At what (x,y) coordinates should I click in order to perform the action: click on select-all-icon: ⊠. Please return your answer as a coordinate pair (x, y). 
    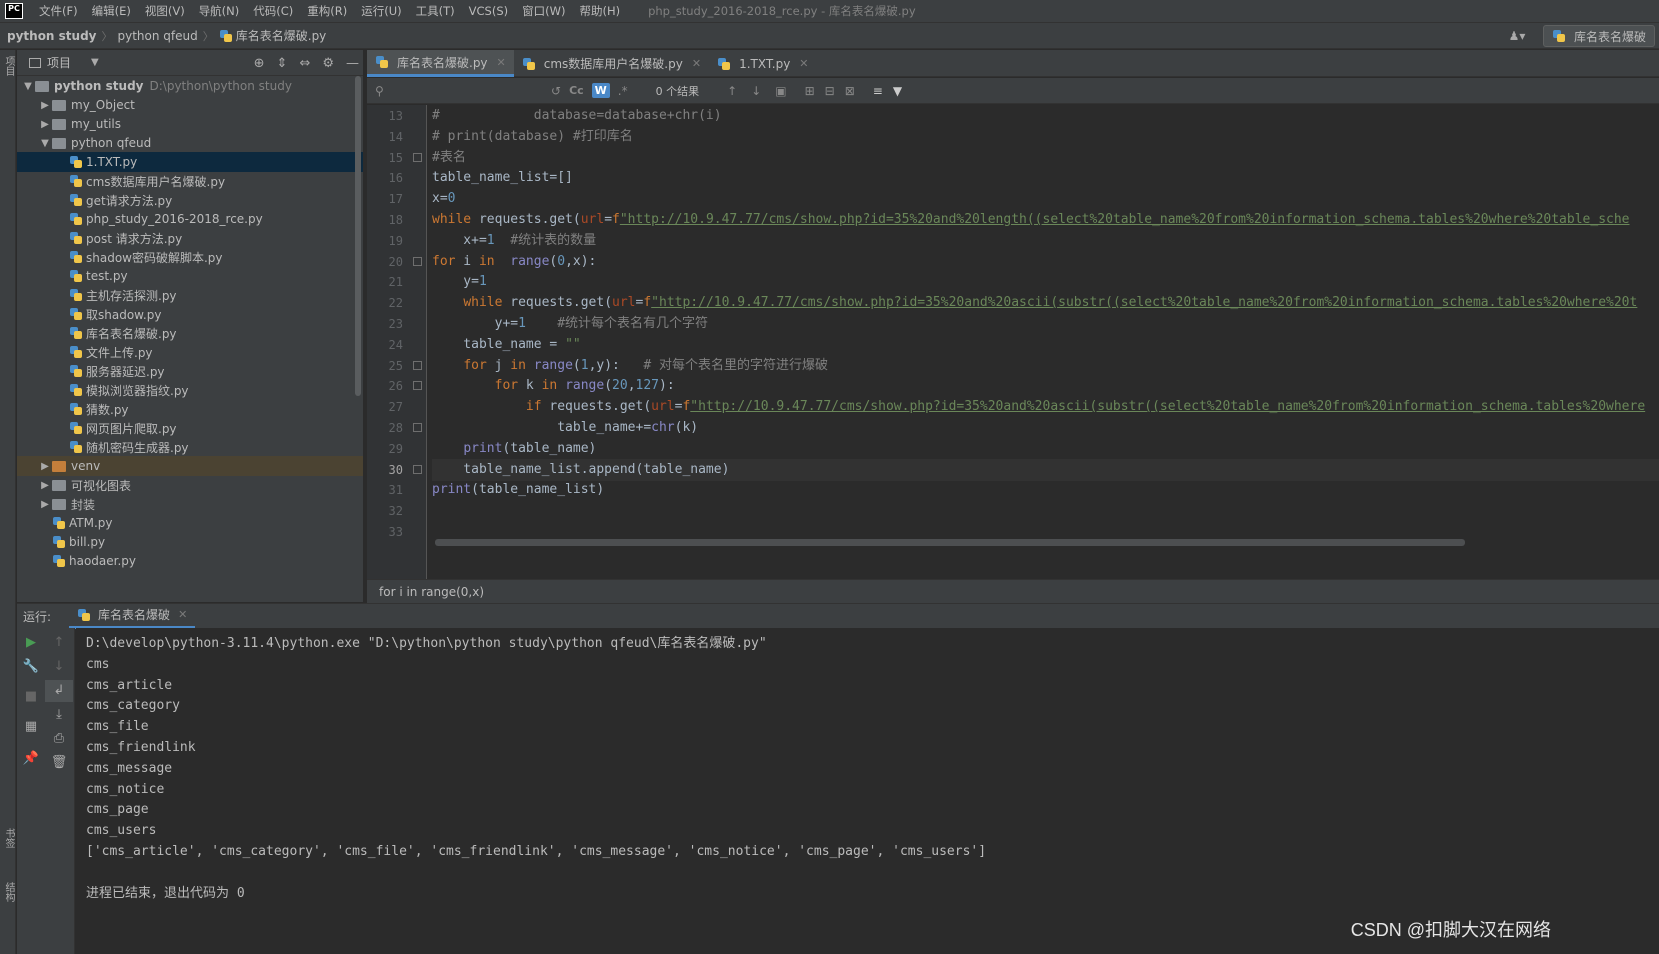
    Looking at the image, I should click on (850, 91).